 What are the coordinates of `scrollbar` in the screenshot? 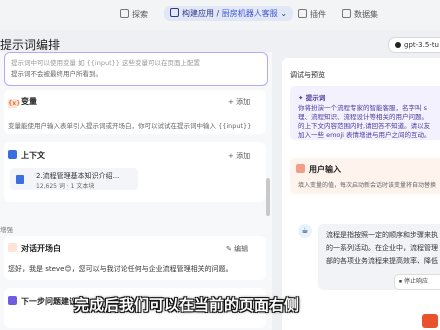 It's located at (268, 197).